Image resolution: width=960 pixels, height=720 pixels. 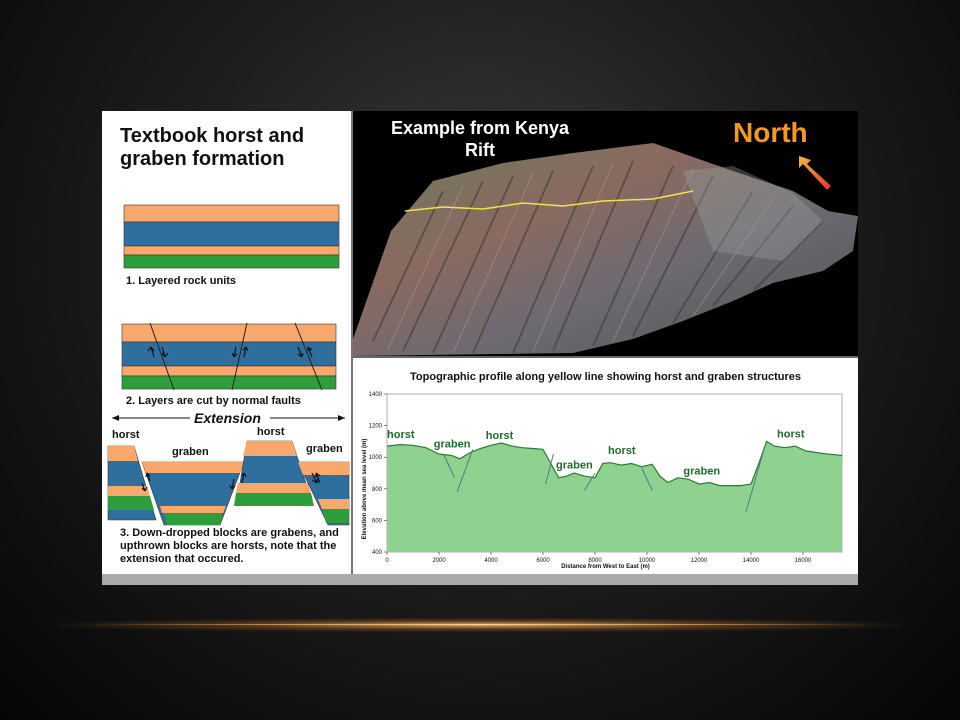 I want to click on y-tick-label: 400, so click(x=377, y=553).